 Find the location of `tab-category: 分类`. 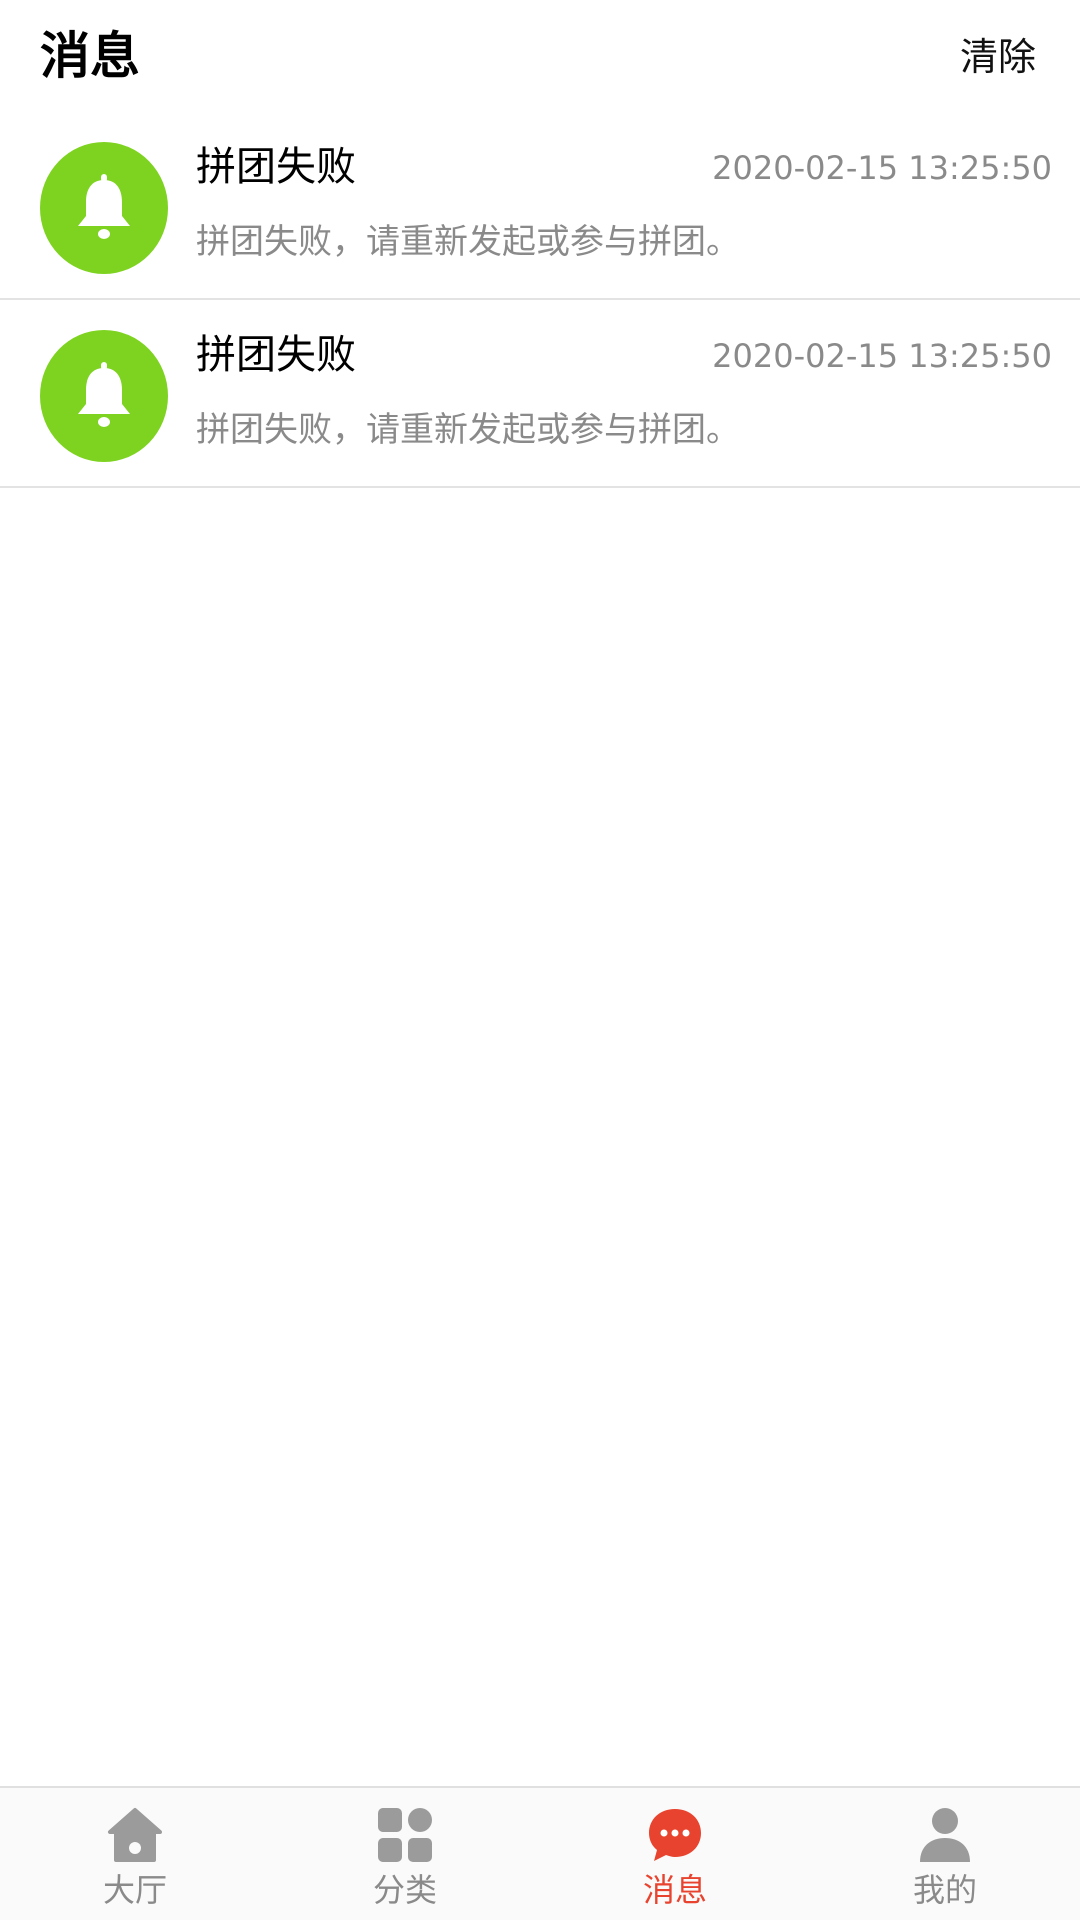

tab-category: 分类 is located at coordinates (405, 1854).